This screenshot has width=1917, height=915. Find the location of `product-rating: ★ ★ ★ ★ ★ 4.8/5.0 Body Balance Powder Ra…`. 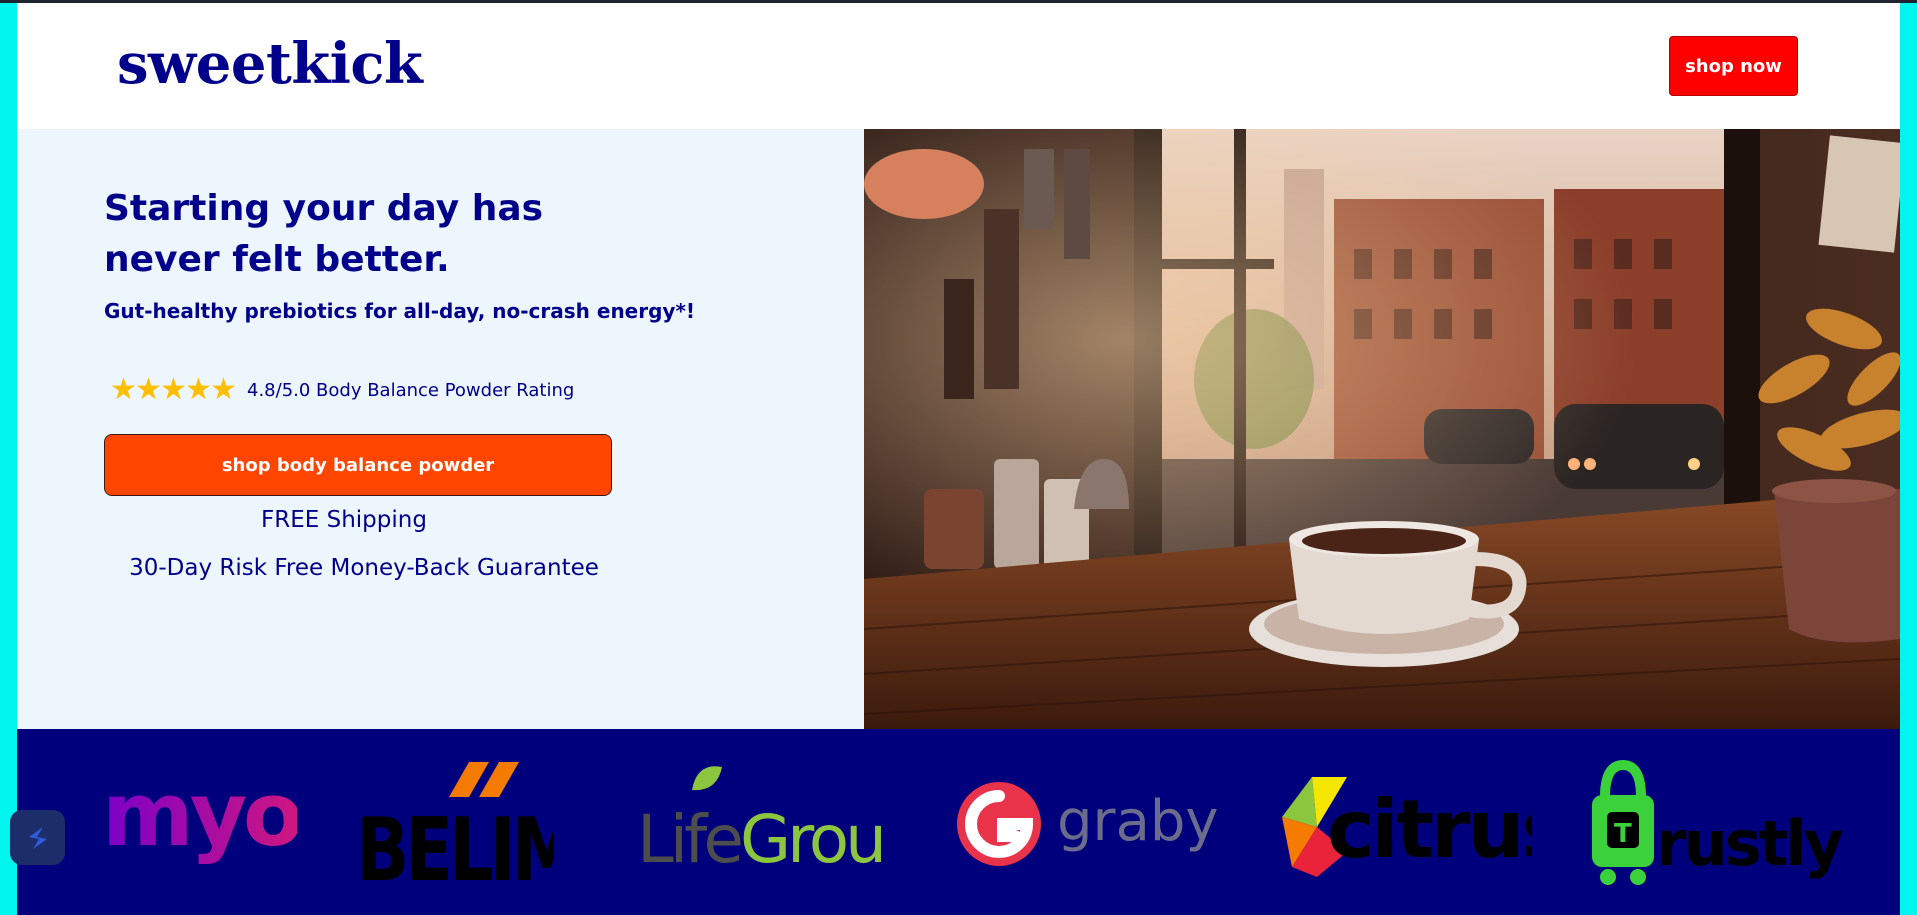

product-rating: ★ ★ ★ ★ ★ 4.8/5.0 Body Balance Powder Ra… is located at coordinates (342, 390).